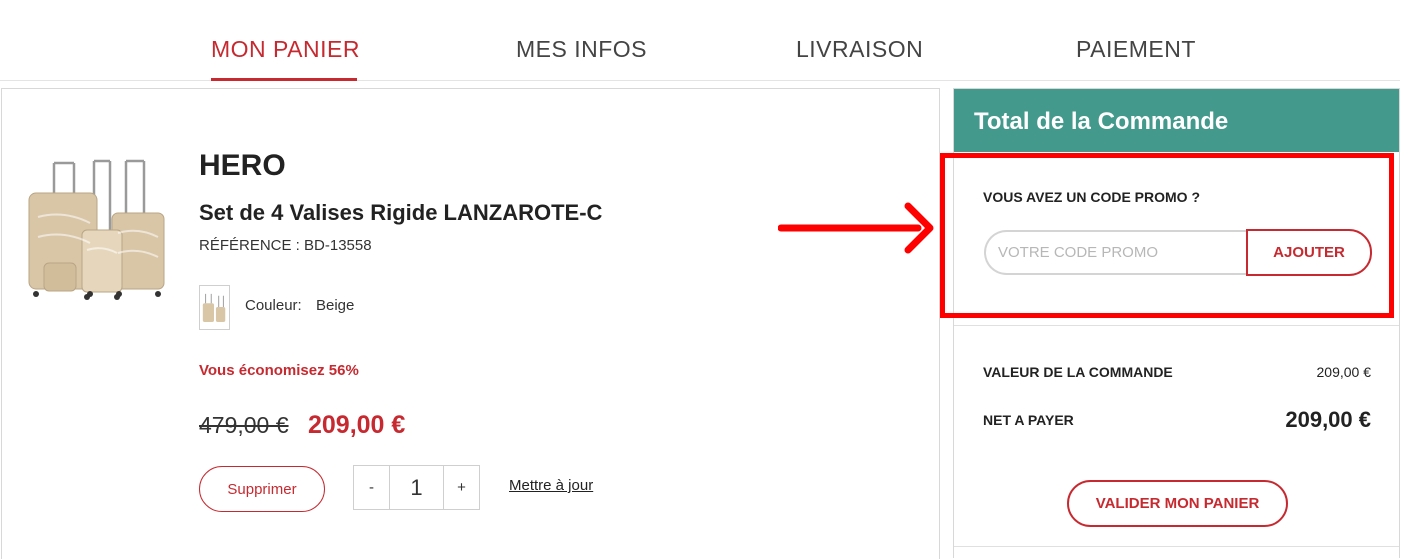 Image resolution: width=1413 pixels, height=559 pixels. What do you see at coordinates (551, 485) in the screenshot?
I see `update-link: Mettre à jour` at bounding box center [551, 485].